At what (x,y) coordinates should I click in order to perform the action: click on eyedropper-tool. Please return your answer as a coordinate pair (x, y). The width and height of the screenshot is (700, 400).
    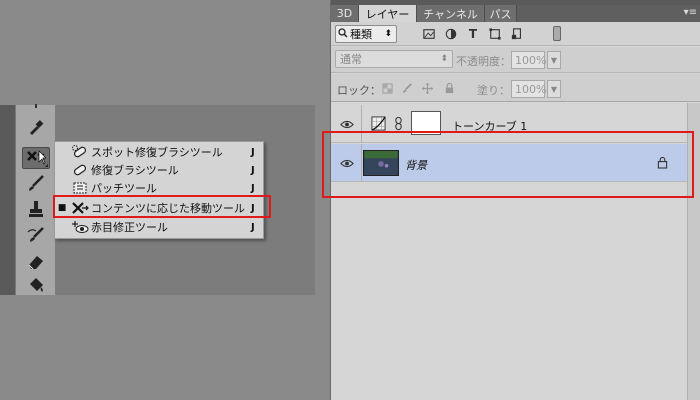
    Looking at the image, I should click on (36, 128).